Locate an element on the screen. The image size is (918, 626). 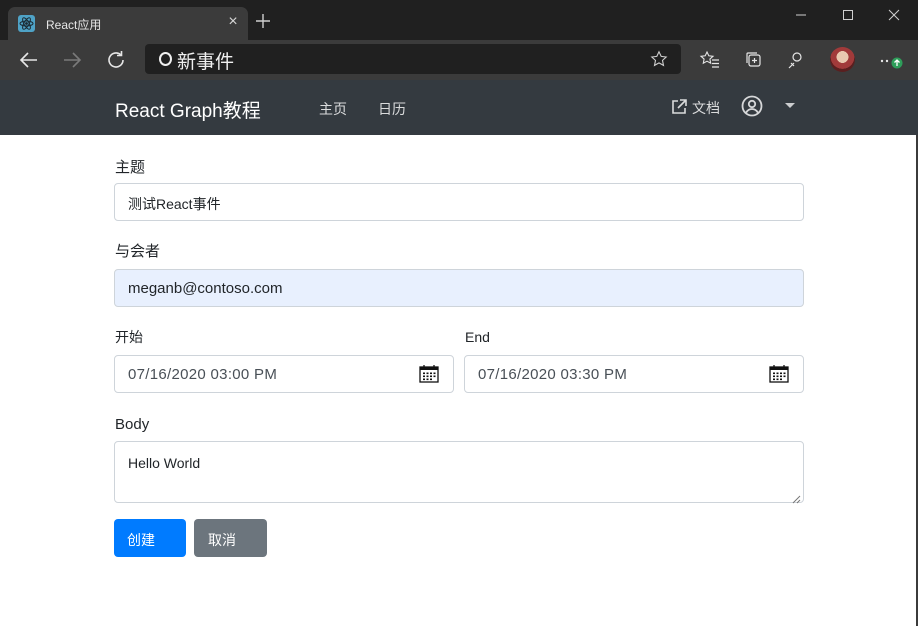
tab-close-icon: × is located at coordinates (233, 22).